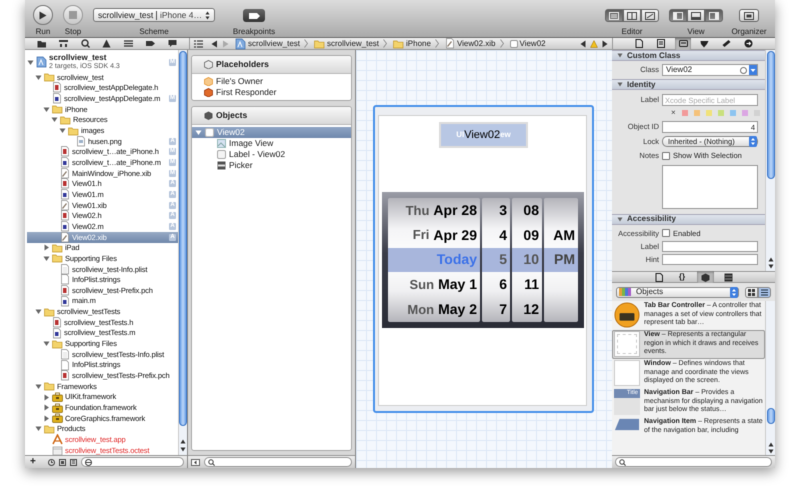  What do you see at coordinates (84, 57) in the screenshot?
I see `project-name: scrollview_test` at bounding box center [84, 57].